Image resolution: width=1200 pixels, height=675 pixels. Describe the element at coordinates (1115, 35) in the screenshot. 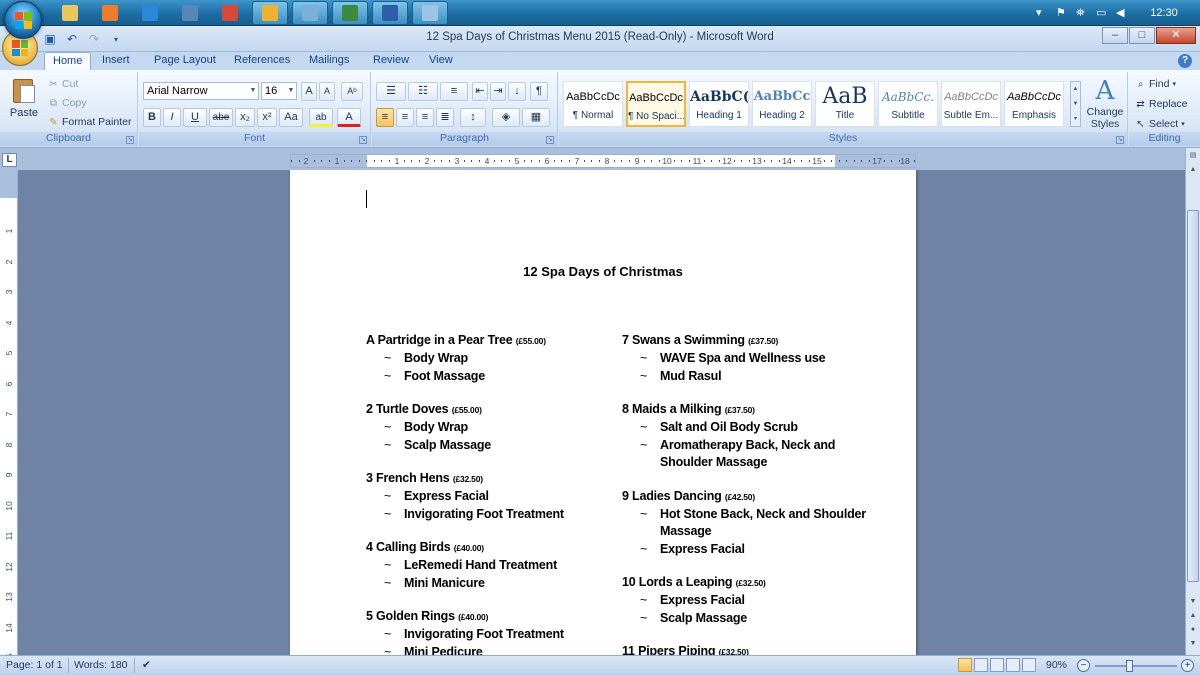

I see `minimize-button: –` at that location.